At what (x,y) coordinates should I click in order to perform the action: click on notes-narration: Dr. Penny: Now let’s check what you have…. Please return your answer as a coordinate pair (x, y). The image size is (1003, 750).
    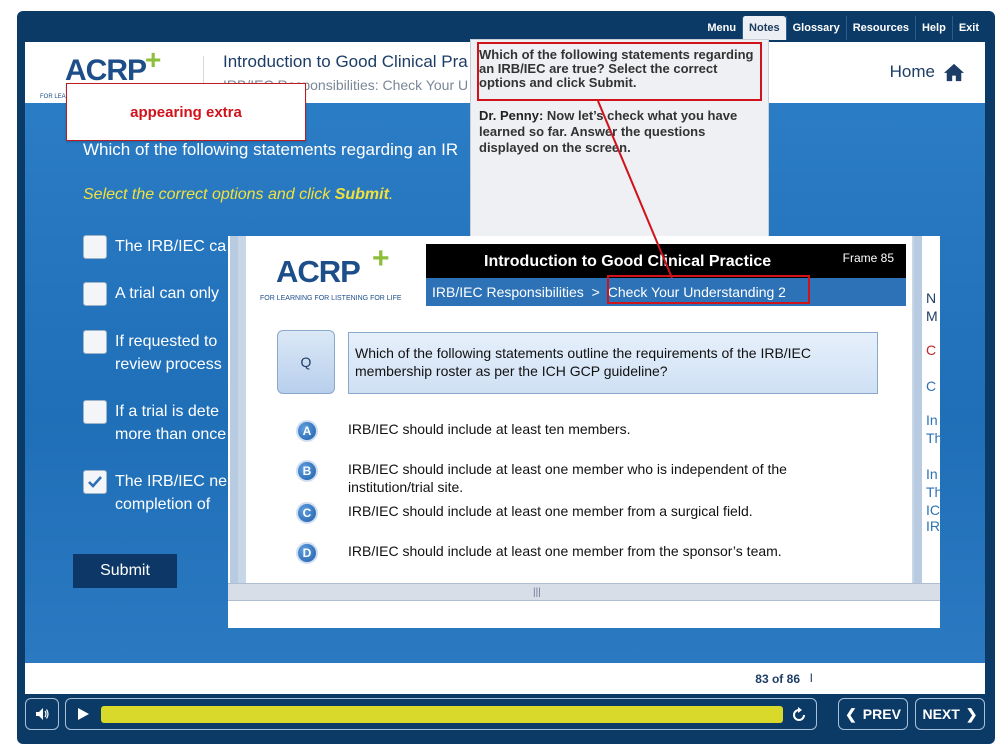
    Looking at the image, I should click on (619, 132).